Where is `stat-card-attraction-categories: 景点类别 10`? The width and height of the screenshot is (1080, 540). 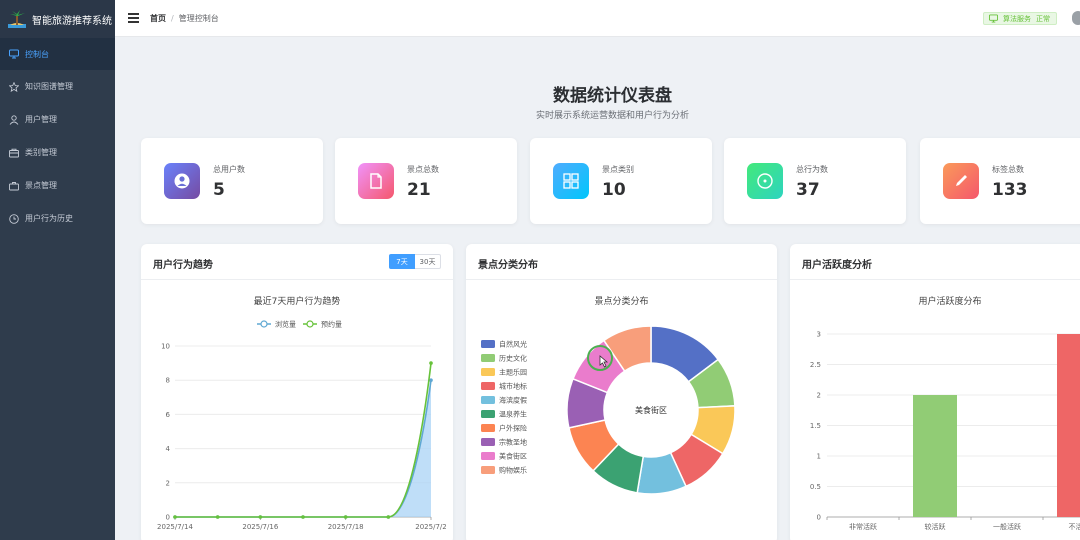
stat-card-attraction-categories: 景点类别 10 is located at coordinates (621, 181).